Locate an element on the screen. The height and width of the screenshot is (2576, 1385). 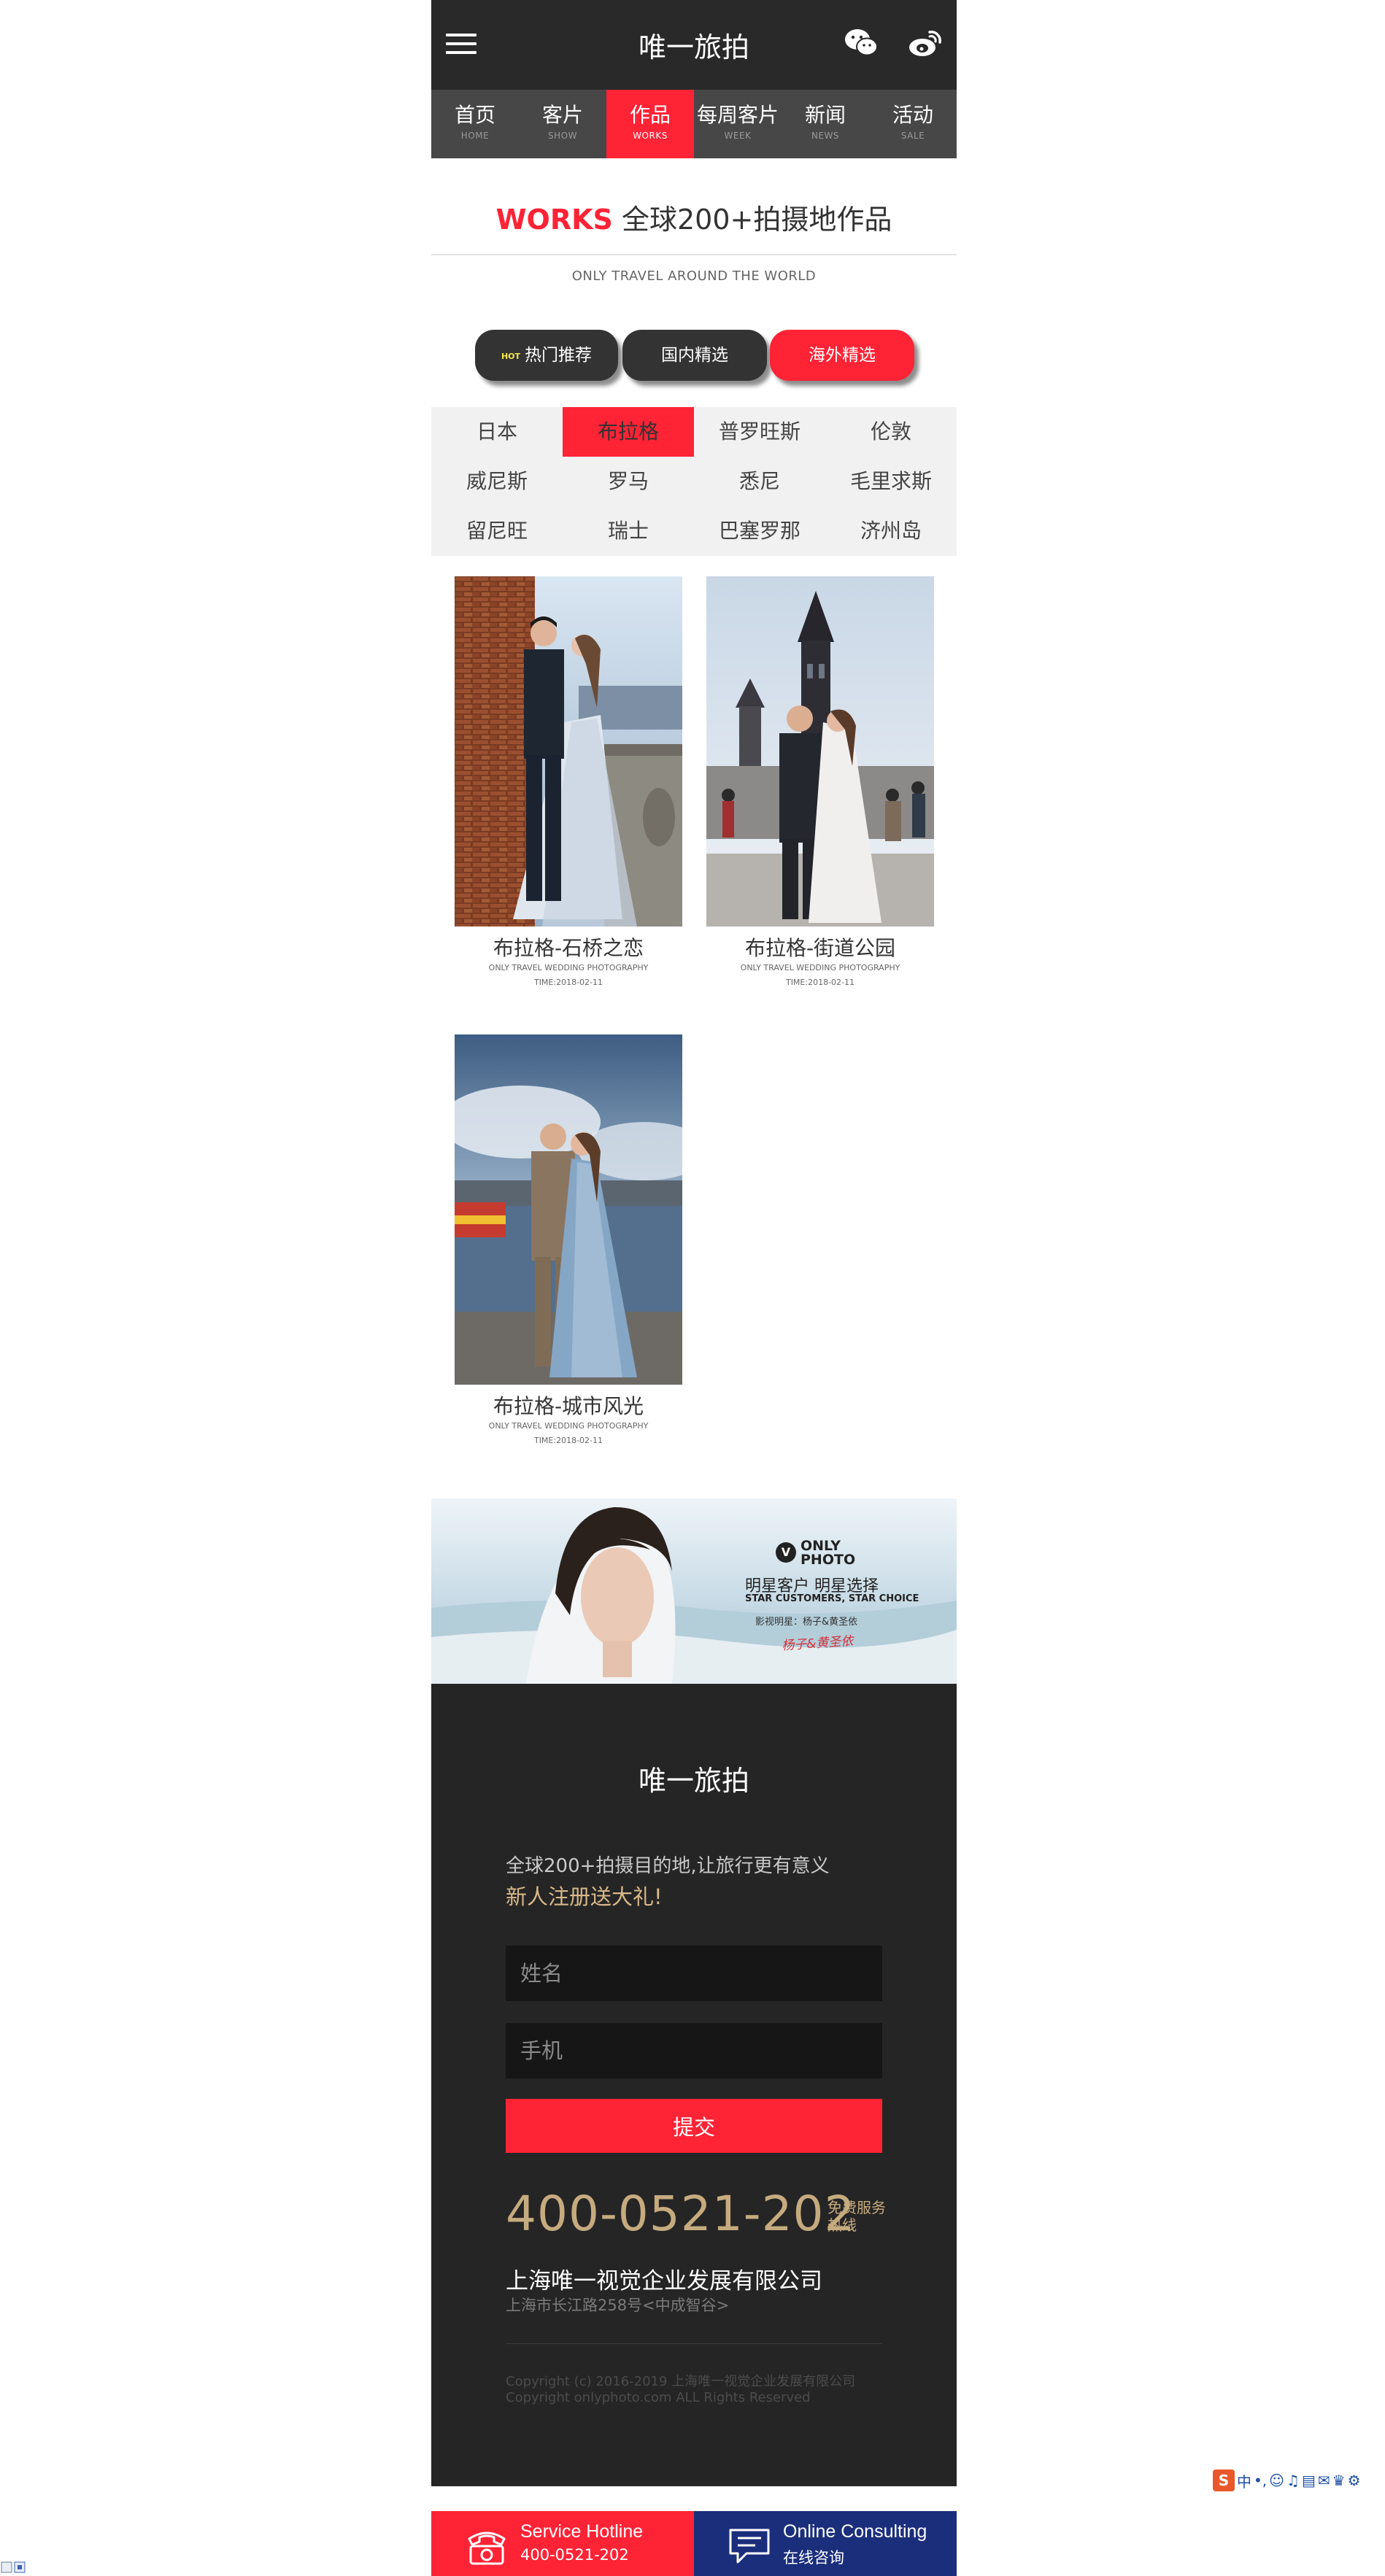
ime-tools-icon: ✉ is located at coordinates (1324, 2480).